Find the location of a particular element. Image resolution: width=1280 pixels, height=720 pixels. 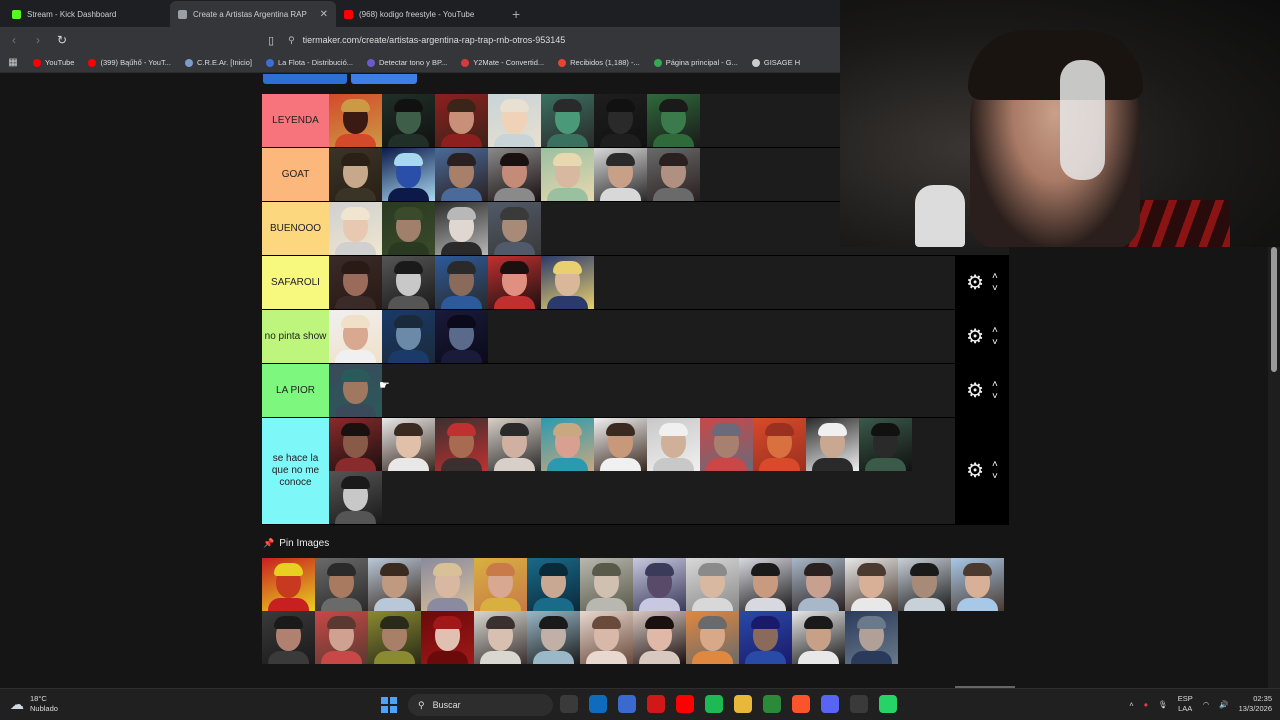

taskbar-search: ⚲ Buscar is located at coordinates (480, 705).